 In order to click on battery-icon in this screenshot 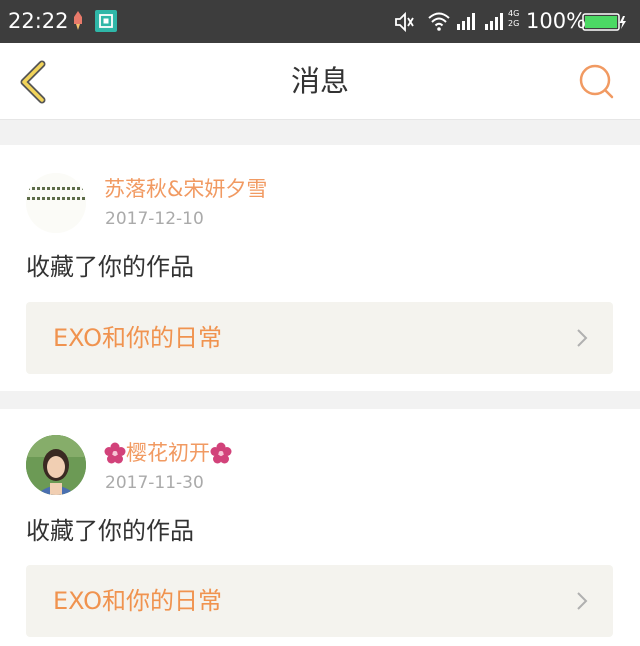, I will do `click(604, 22)`.